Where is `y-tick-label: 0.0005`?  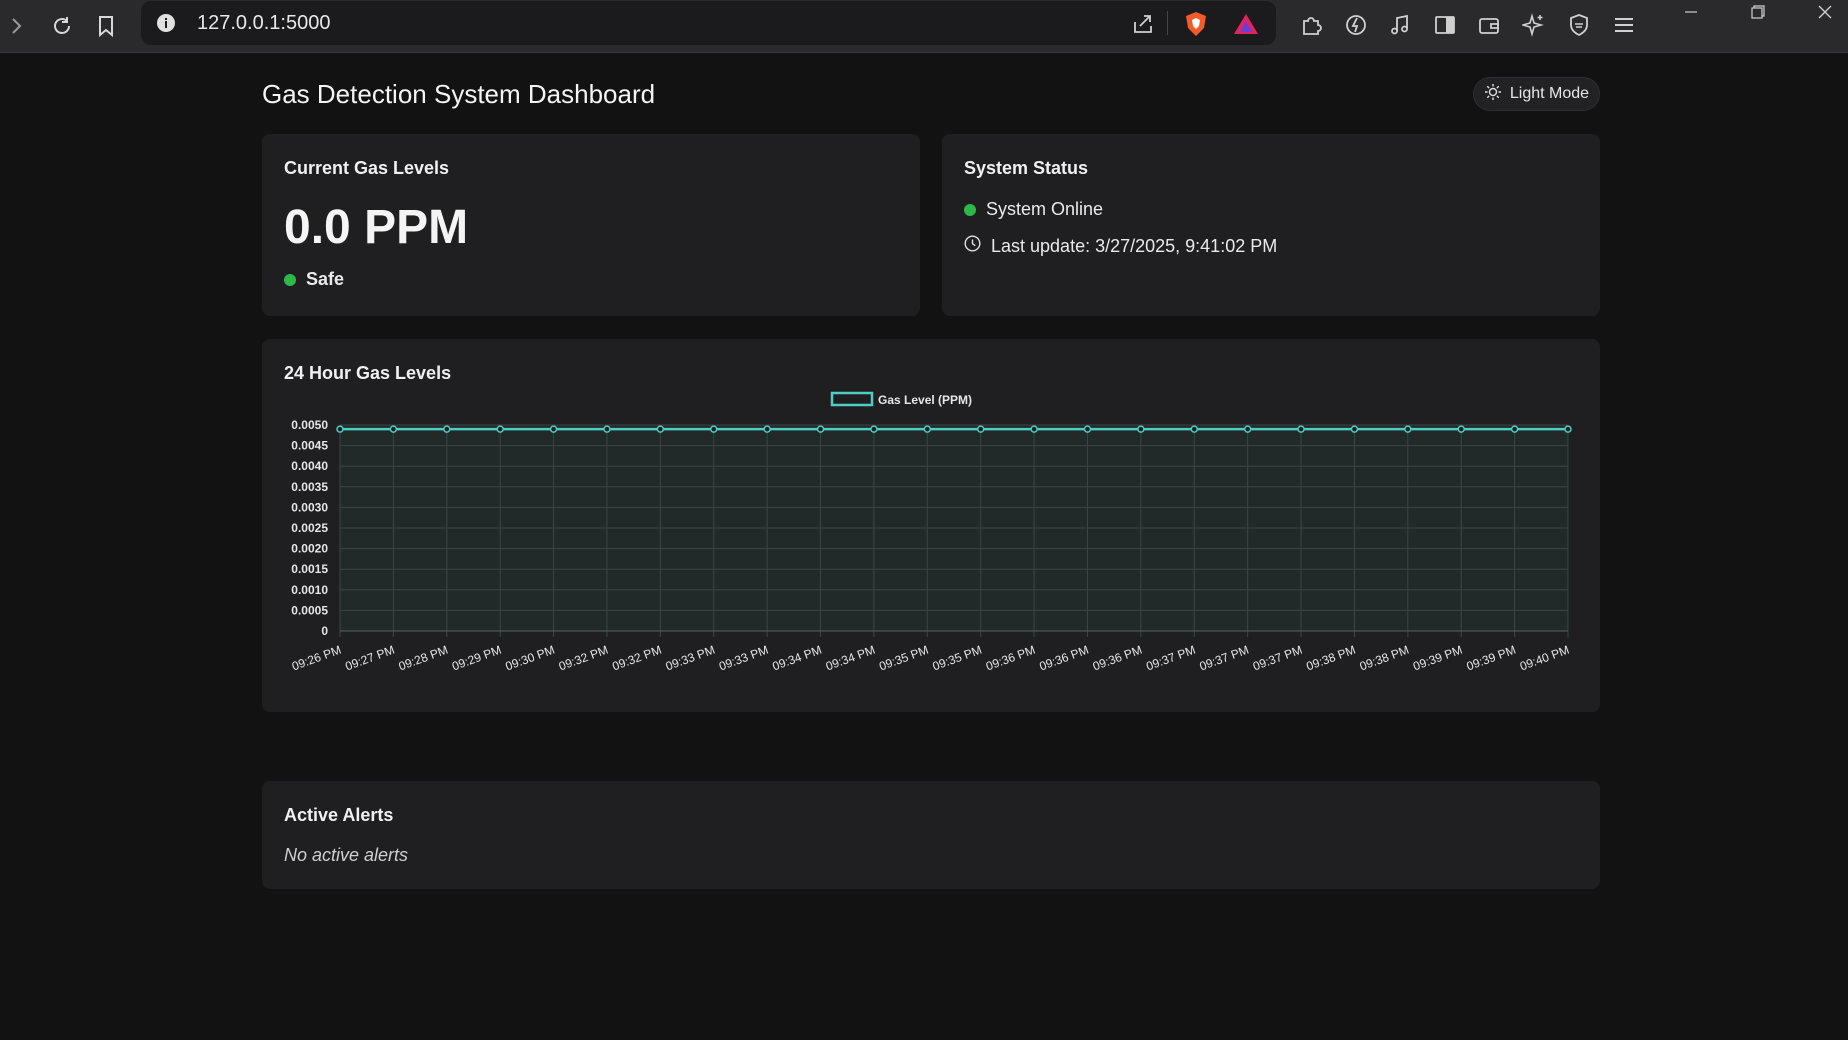
y-tick-label: 0.0005 is located at coordinates (309, 610).